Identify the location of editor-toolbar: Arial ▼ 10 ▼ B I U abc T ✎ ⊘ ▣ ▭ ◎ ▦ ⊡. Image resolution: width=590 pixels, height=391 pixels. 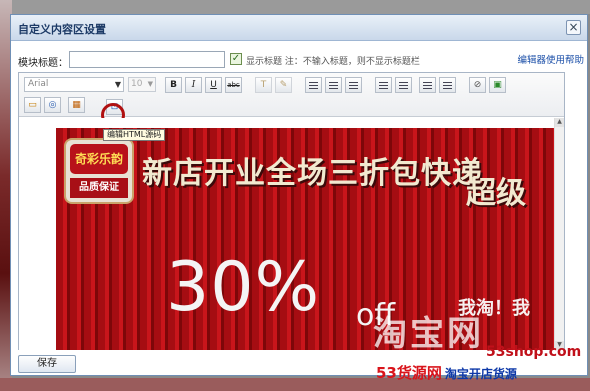
(291, 100).